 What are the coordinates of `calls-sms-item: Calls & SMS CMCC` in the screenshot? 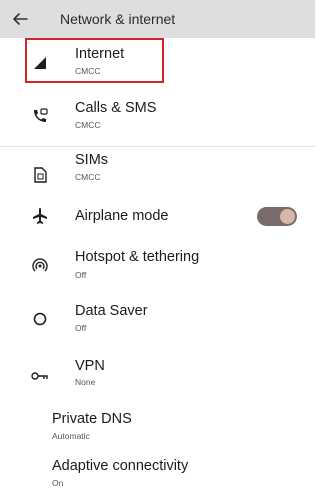 It's located at (157, 116).